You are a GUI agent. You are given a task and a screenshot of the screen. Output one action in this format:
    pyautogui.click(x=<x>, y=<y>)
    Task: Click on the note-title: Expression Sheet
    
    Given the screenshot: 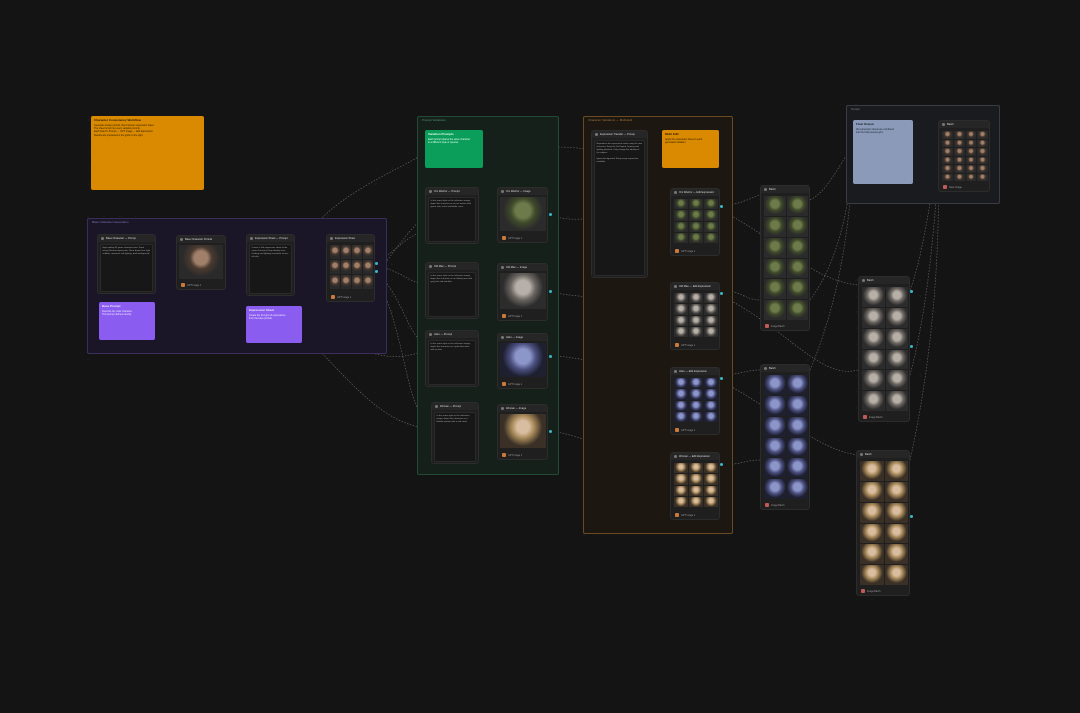 What is the action you would take?
    pyautogui.click(x=262, y=310)
    